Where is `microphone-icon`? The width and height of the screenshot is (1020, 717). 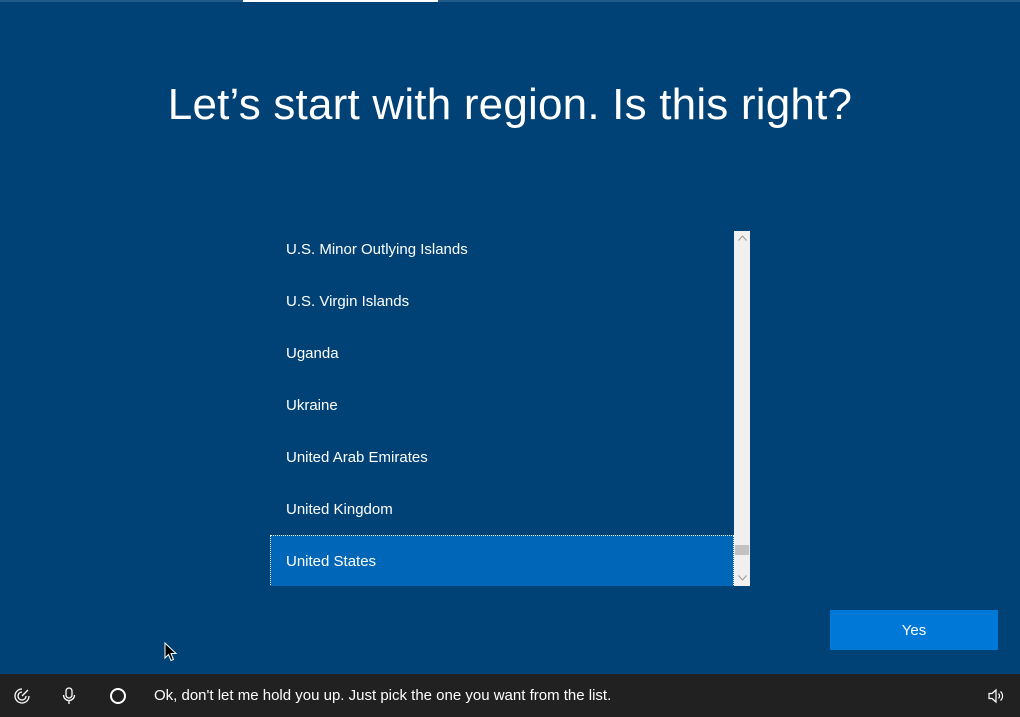
microphone-icon is located at coordinates (69, 695).